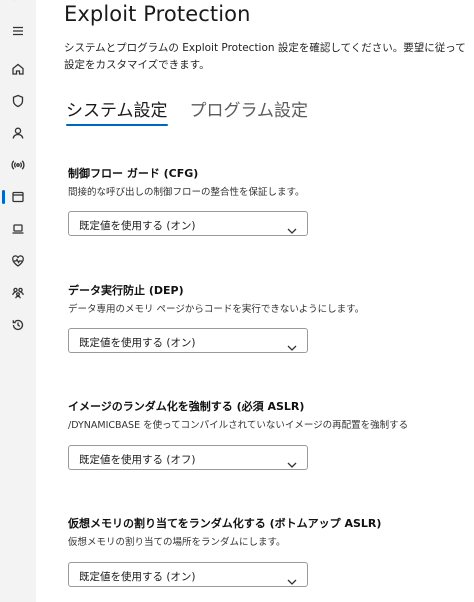  What do you see at coordinates (18, 293) in the screenshot?
I see `family-icon` at bounding box center [18, 293].